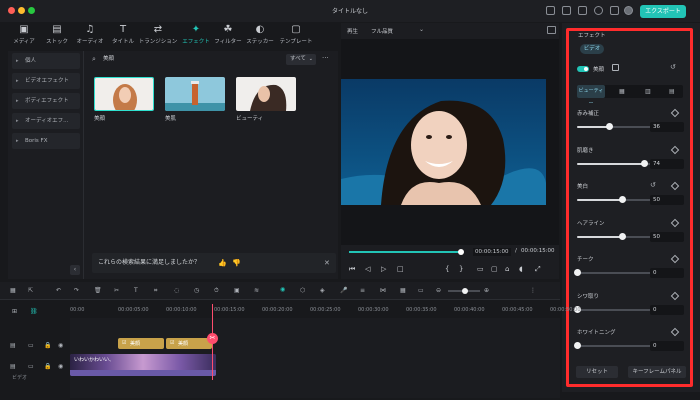  What do you see at coordinates (367, 269) in the screenshot?
I see `step-back-icon: ◁` at bounding box center [367, 269].